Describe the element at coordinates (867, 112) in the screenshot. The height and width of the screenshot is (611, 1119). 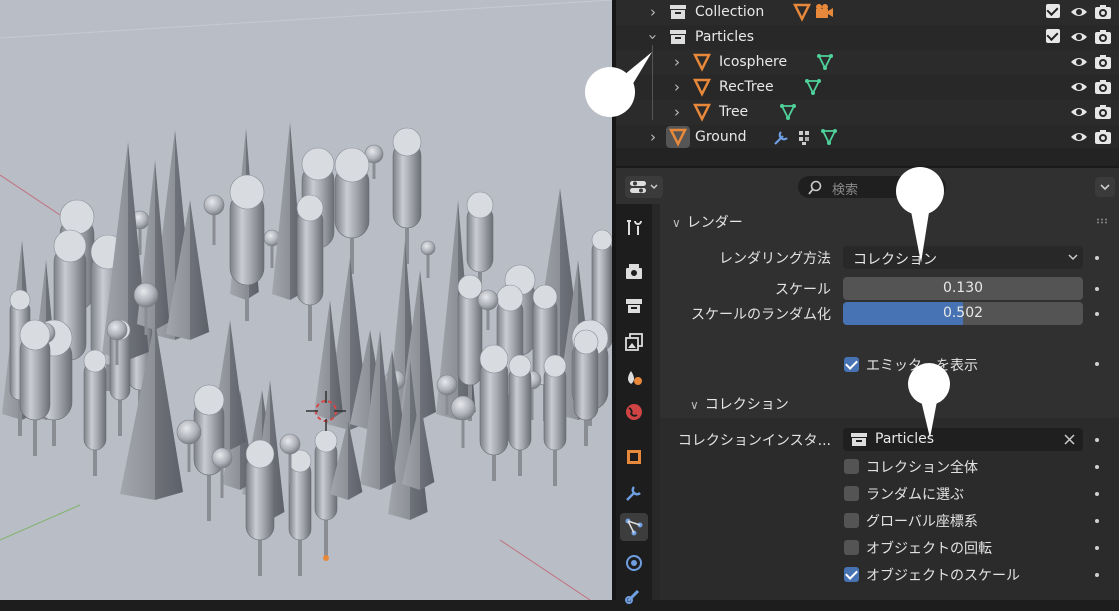
I see `outliner-row-tree: › Tree` at that location.